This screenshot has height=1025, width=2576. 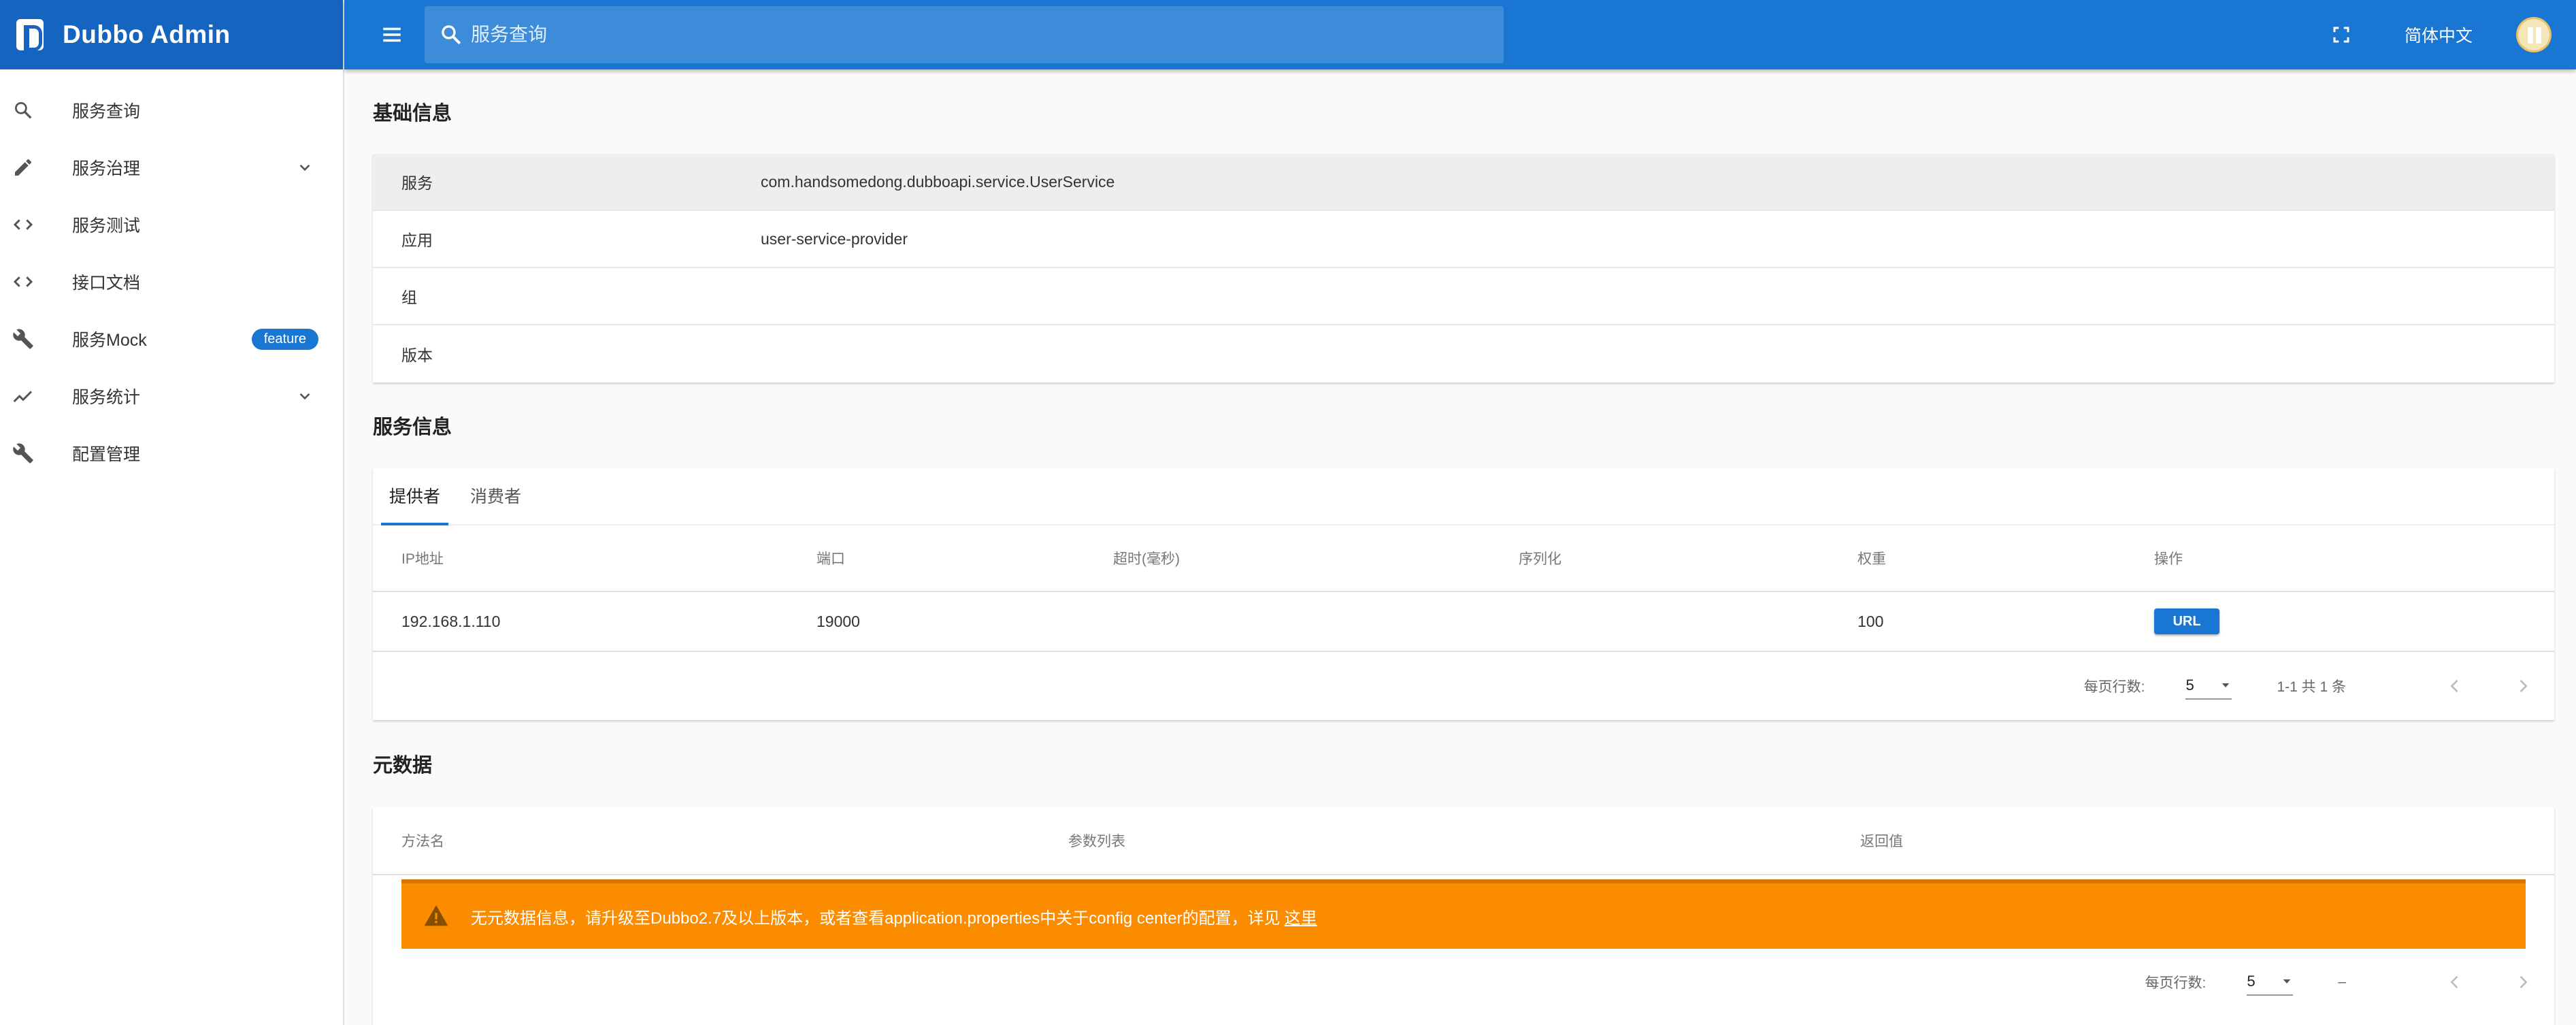 I want to click on column-header: IP地址, so click(x=595, y=558).